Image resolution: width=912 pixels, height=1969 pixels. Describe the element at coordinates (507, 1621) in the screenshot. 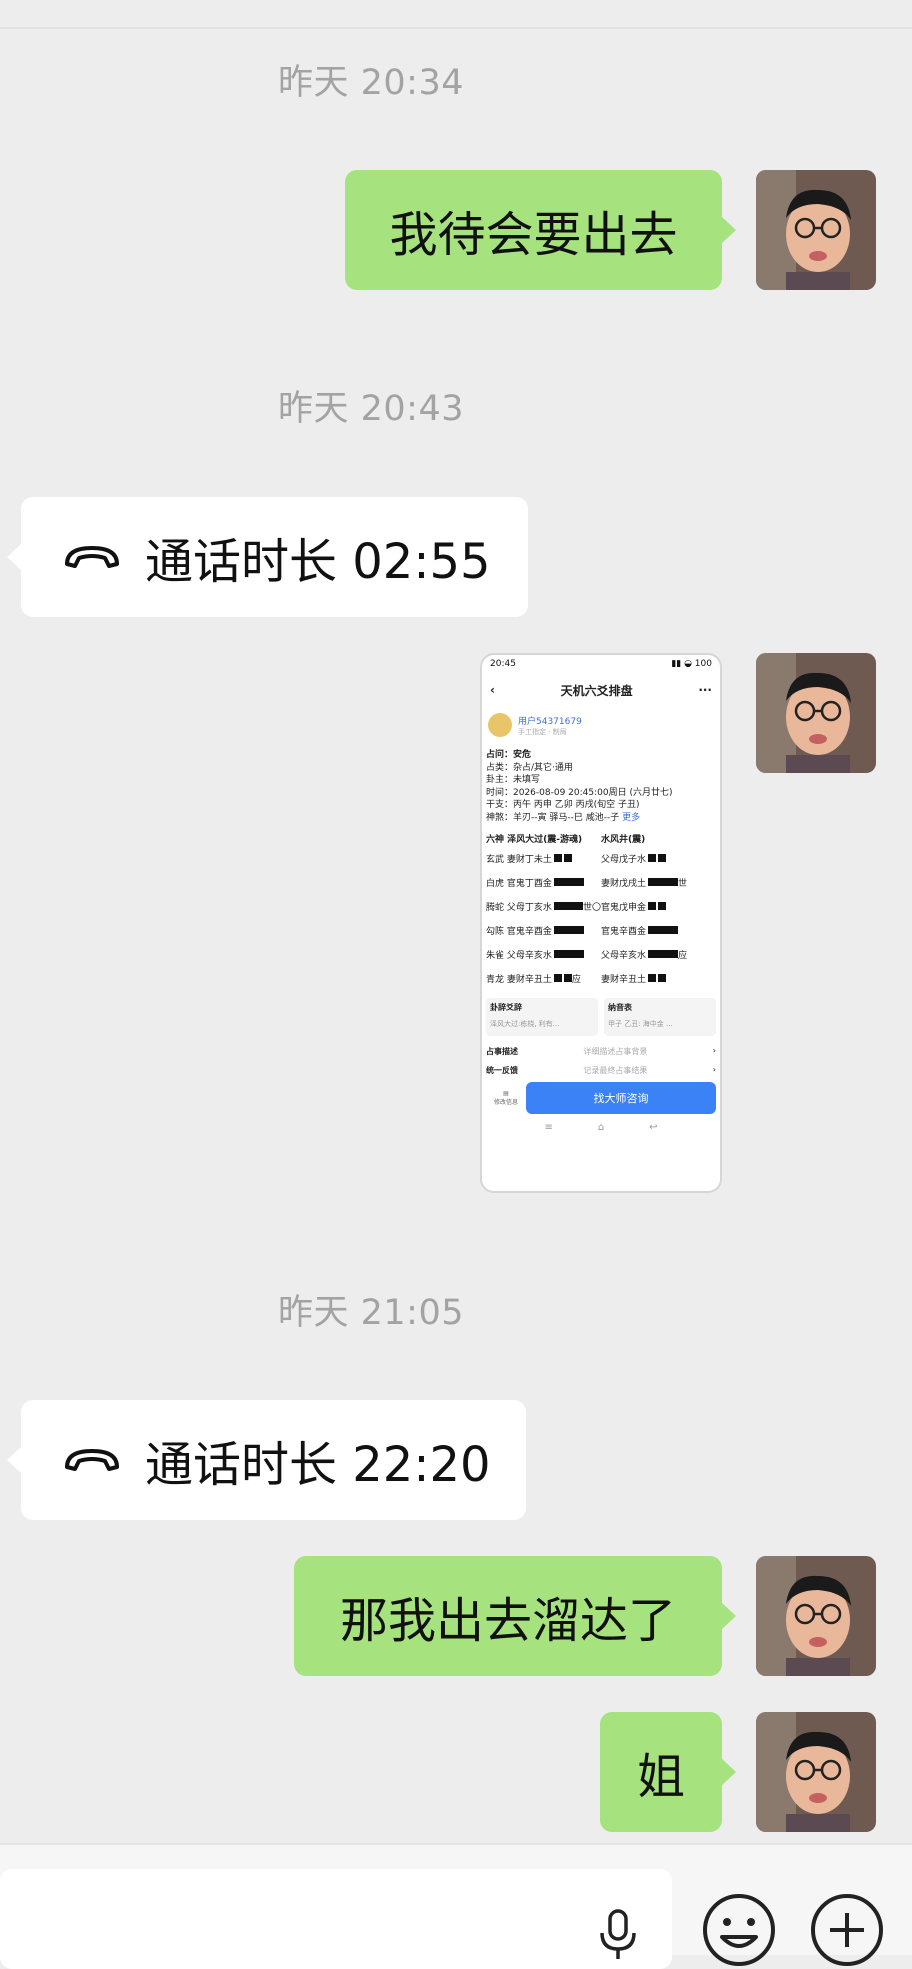

I see `message-text: 那我出去溜达了` at that location.